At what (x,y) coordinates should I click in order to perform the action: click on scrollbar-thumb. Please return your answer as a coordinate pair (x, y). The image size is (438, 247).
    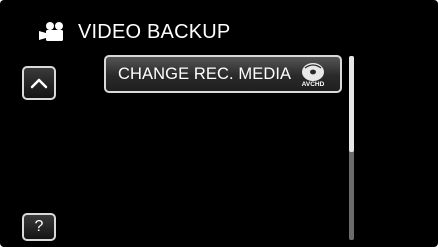
    Looking at the image, I should click on (351, 104).